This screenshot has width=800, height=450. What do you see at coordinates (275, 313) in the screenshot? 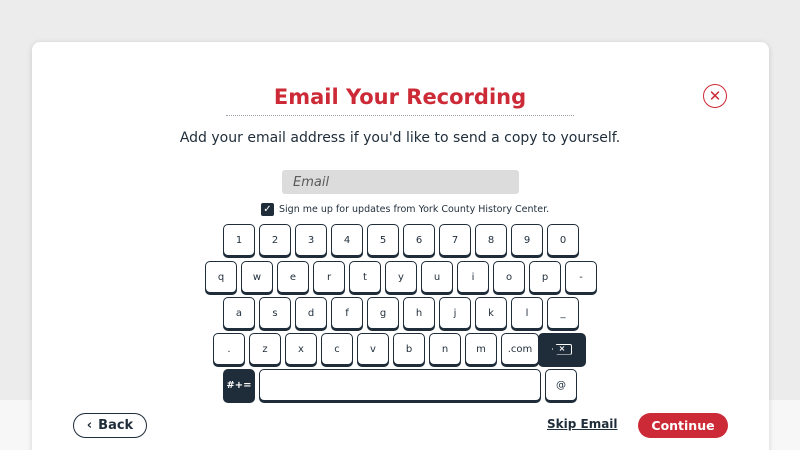
I see `key-s: s` at bounding box center [275, 313].